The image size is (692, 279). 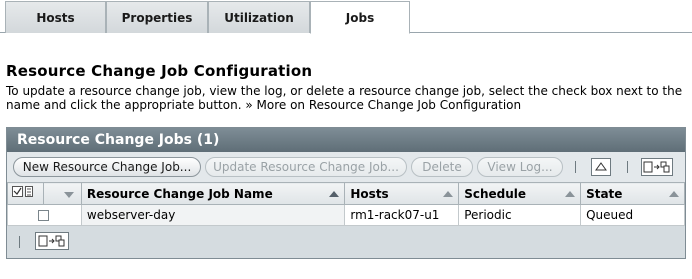 I want to click on footer-separator, so click(x=19, y=242).